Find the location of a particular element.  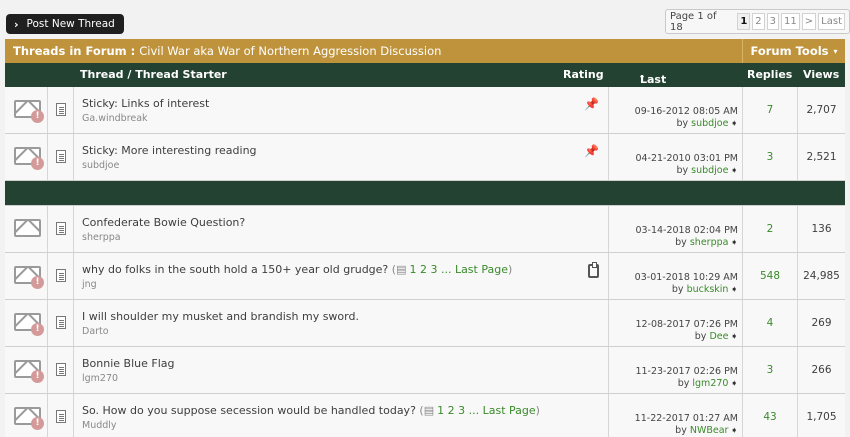

last-post-cell: 11-22-2017 01:27 AM by NWBear ➧ is located at coordinates (676, 415).